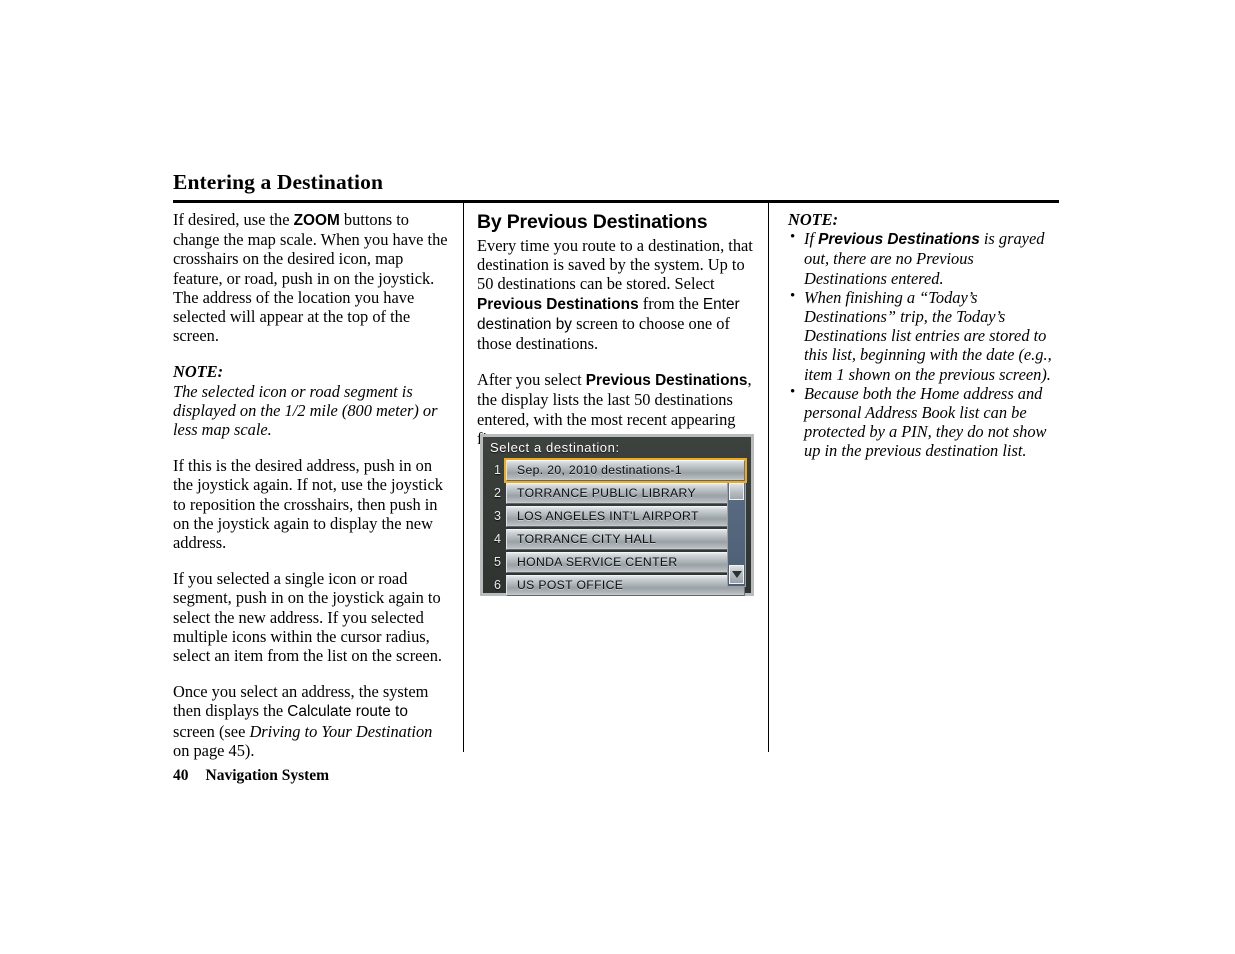 The height and width of the screenshot is (954, 1235). I want to click on zoom-button-term: ZOOM, so click(316, 220).